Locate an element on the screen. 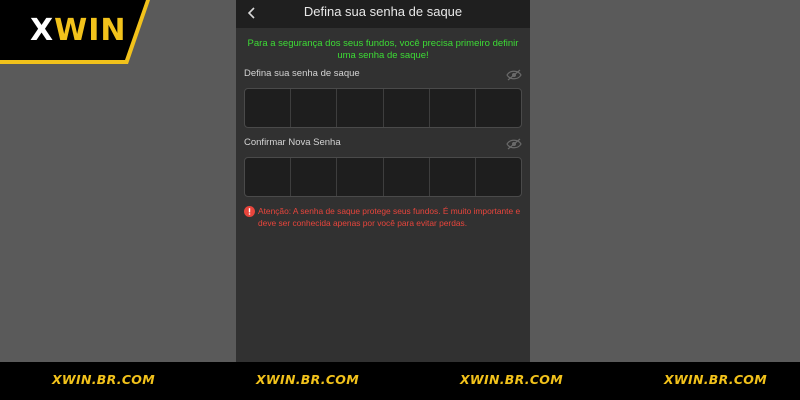  logo-text-win: WIN is located at coordinates (90, 30).